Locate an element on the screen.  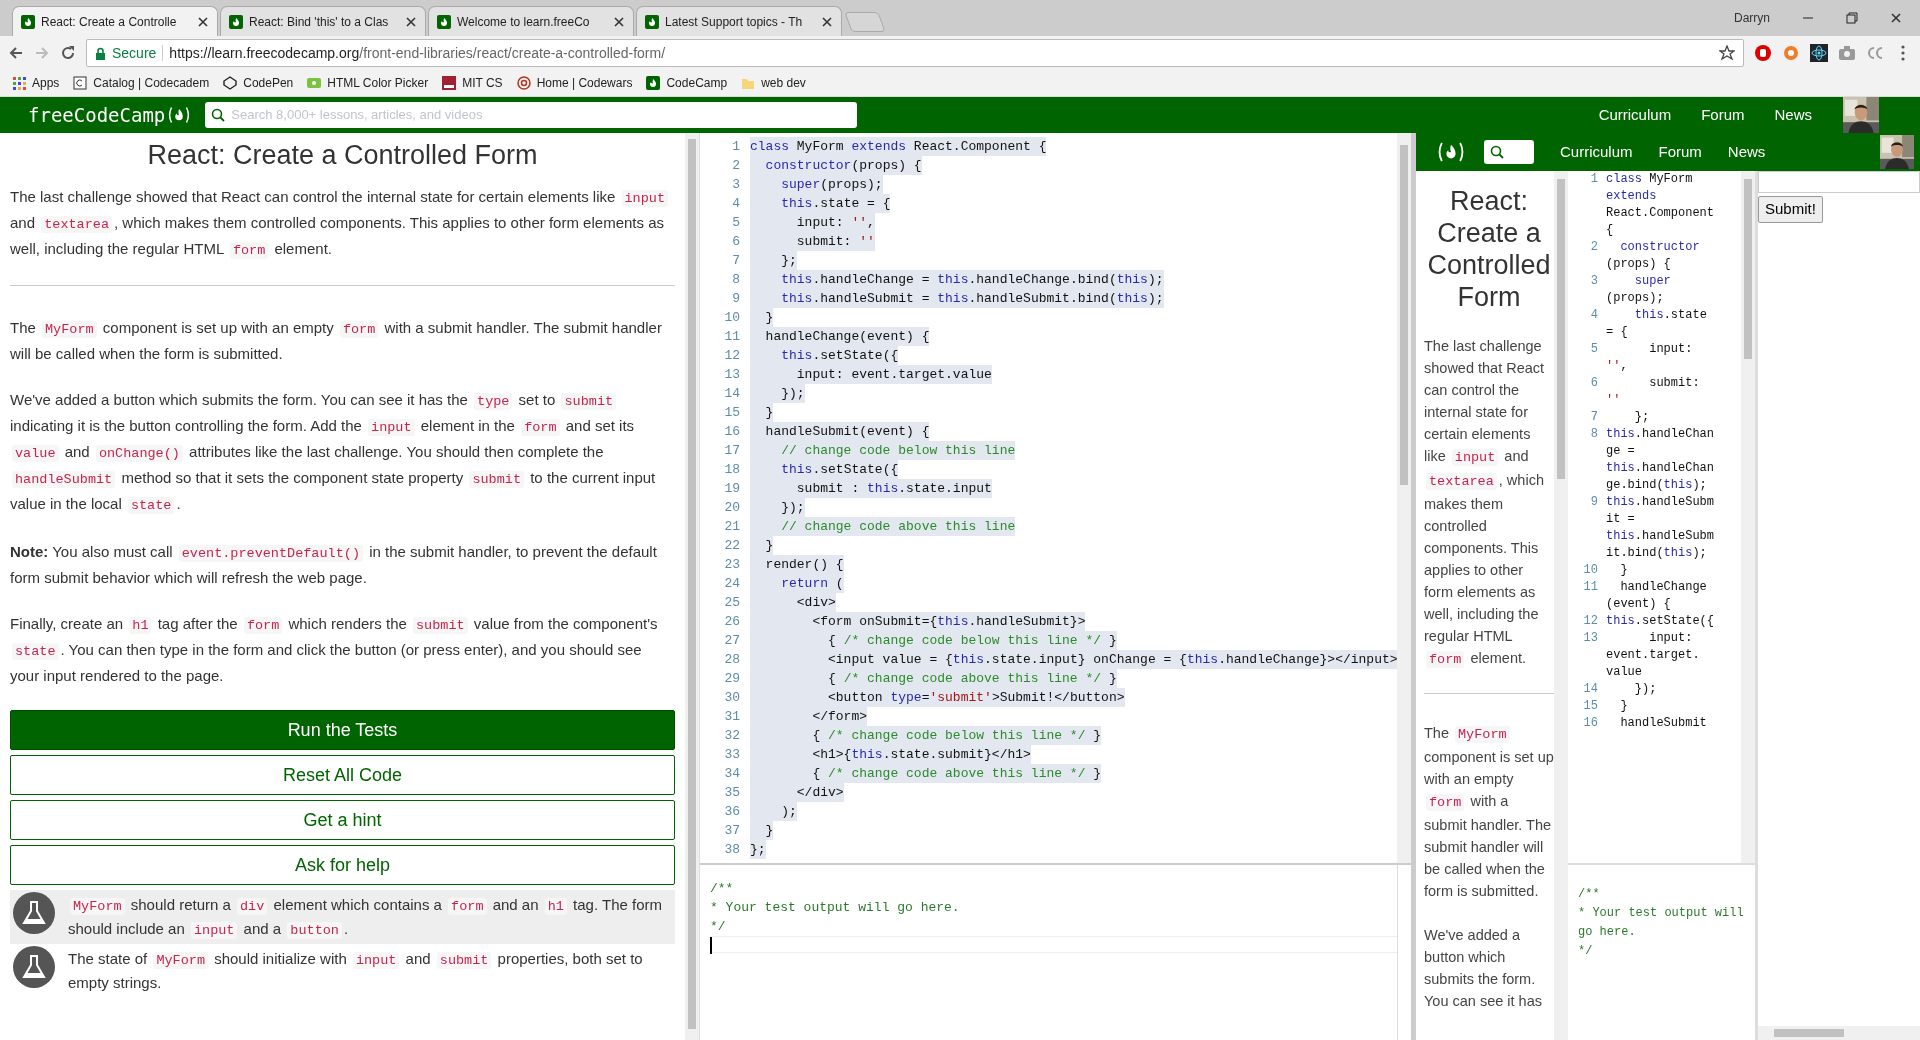
test-description: MyForm should return a div element which contains a form and an h1 tag. The form should include an input and a button . is located at coordinates (366, 918).